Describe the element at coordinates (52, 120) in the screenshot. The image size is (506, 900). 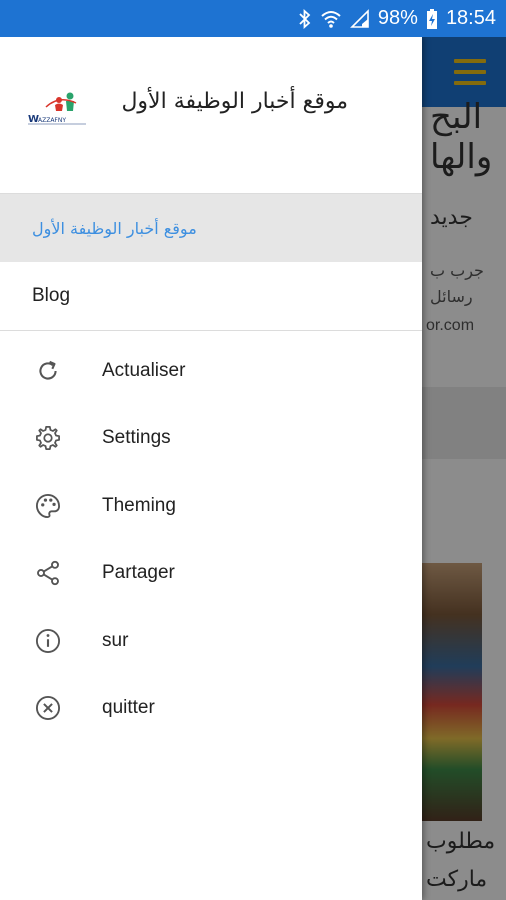
I see `svg-text: AZZAFNY` at that location.